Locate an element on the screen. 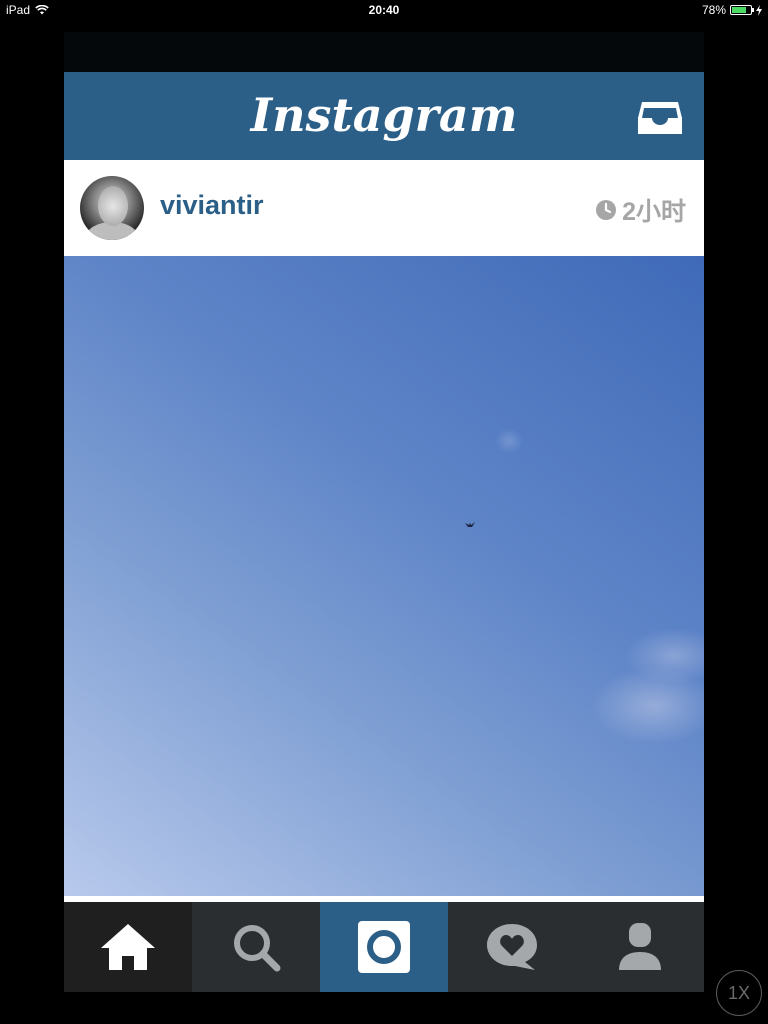 This screenshot has width=768, height=1024. heart-speech-bubble-icon is located at coordinates (512, 947).